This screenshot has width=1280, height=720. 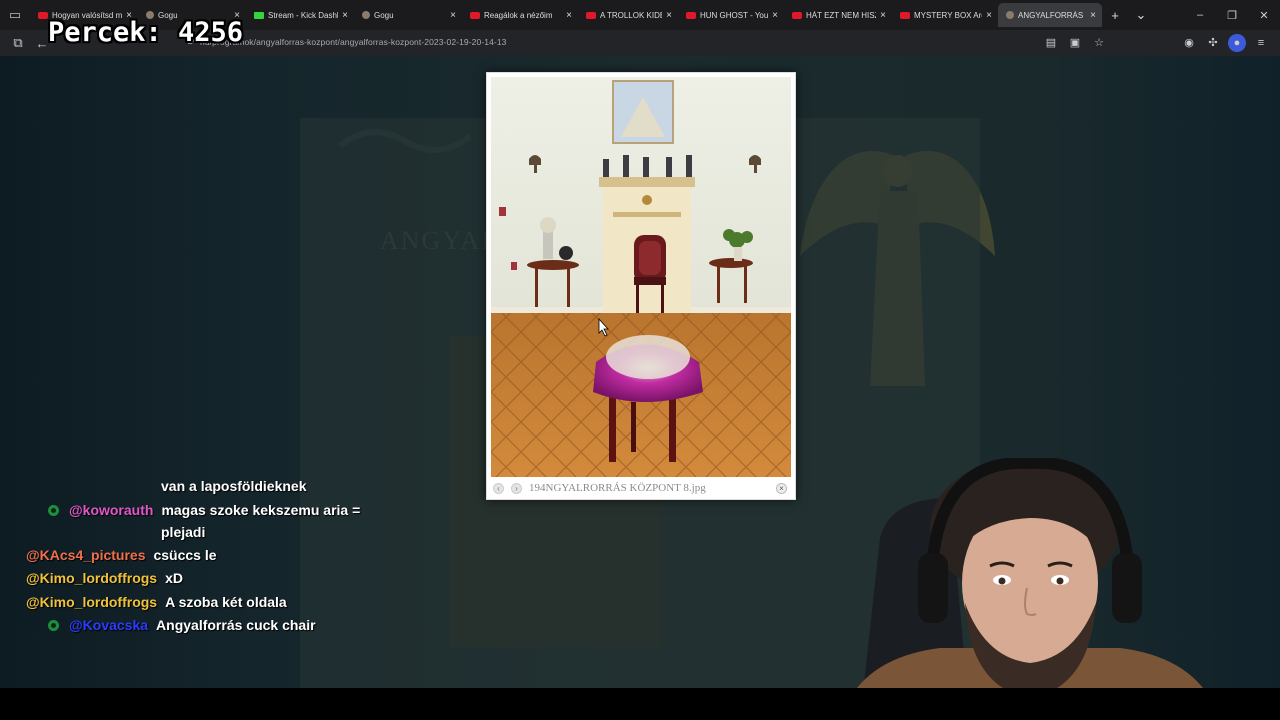 I want to click on page-heading-dimmed: ANGYAL, so click(x=439, y=240).